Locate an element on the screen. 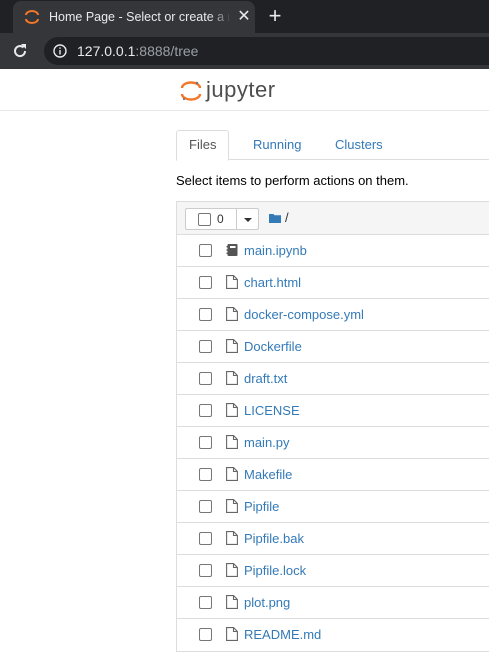  tab-clusters: Clusters is located at coordinates (359, 145).